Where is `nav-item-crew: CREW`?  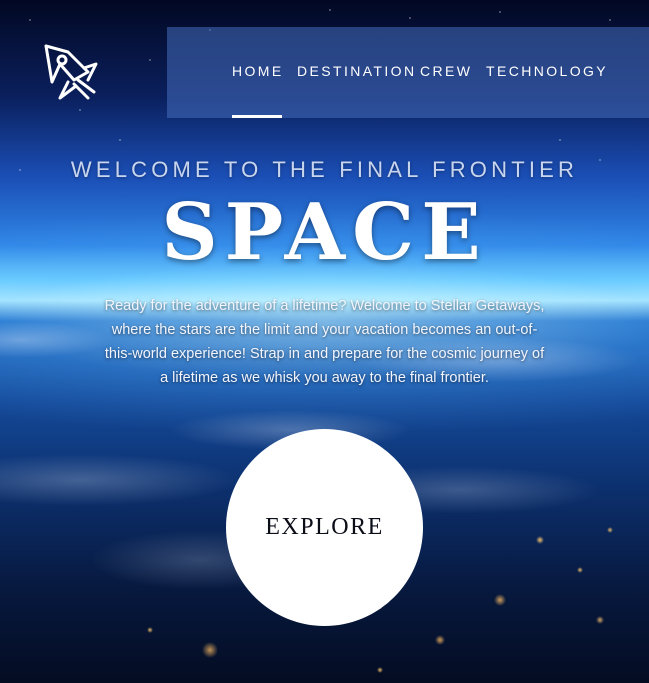 nav-item-crew: CREW is located at coordinates (446, 72).